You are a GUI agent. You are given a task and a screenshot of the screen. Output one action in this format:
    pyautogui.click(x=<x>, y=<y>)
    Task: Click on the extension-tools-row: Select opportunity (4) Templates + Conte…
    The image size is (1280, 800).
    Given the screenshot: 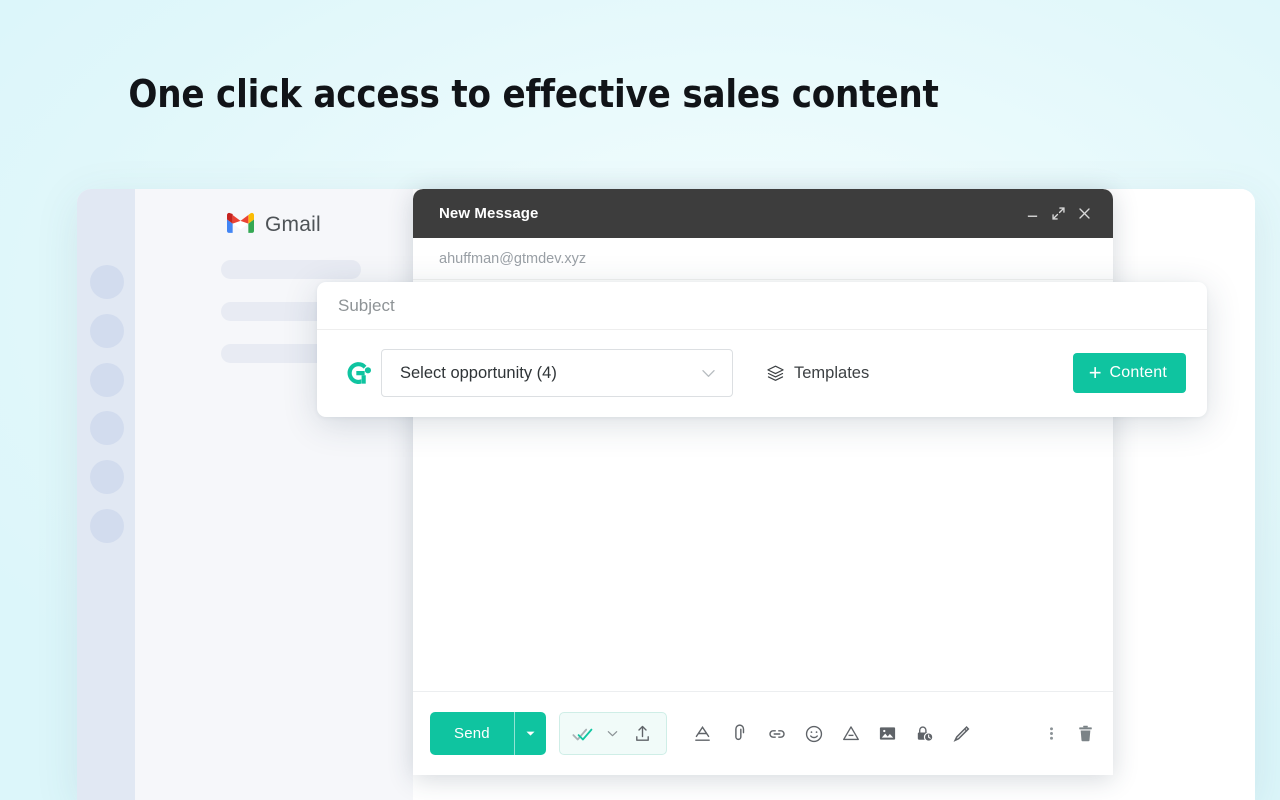 What is the action you would take?
    pyautogui.click(x=762, y=373)
    